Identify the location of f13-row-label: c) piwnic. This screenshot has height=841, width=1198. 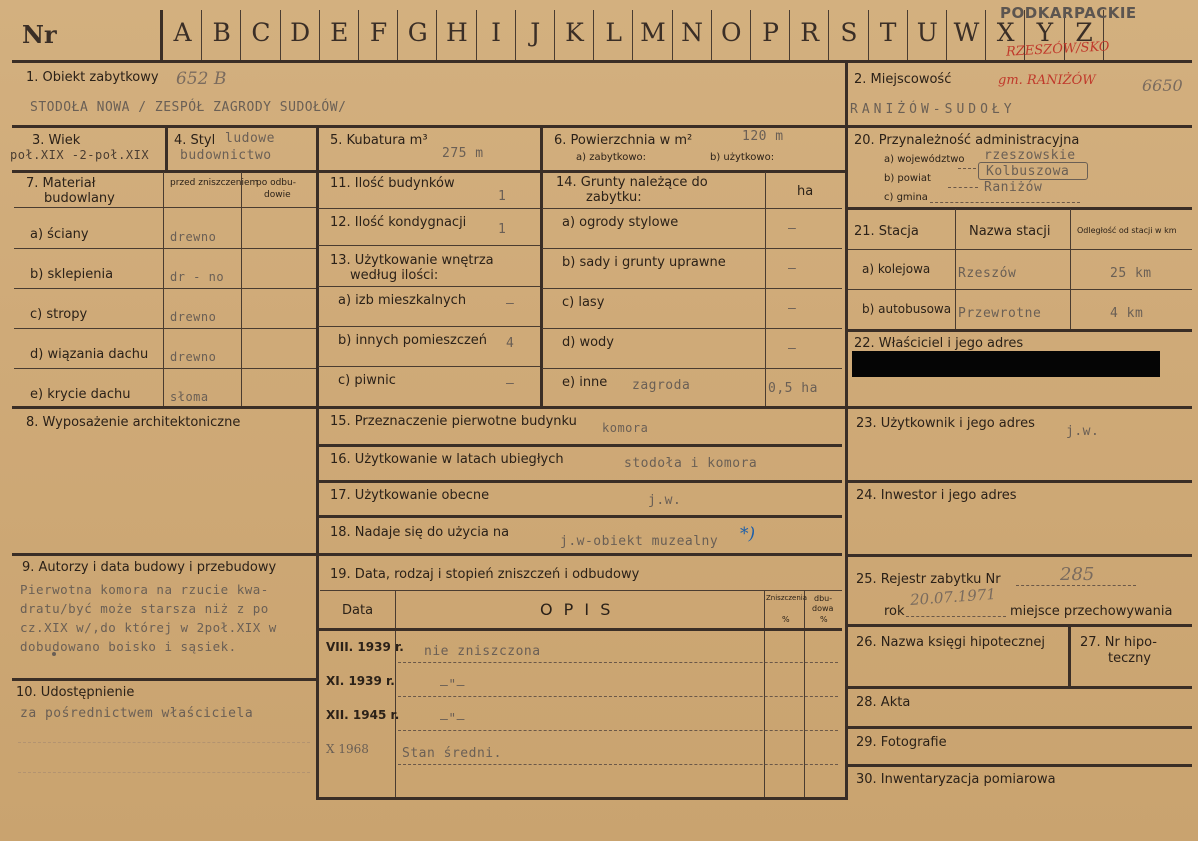
(367, 380).